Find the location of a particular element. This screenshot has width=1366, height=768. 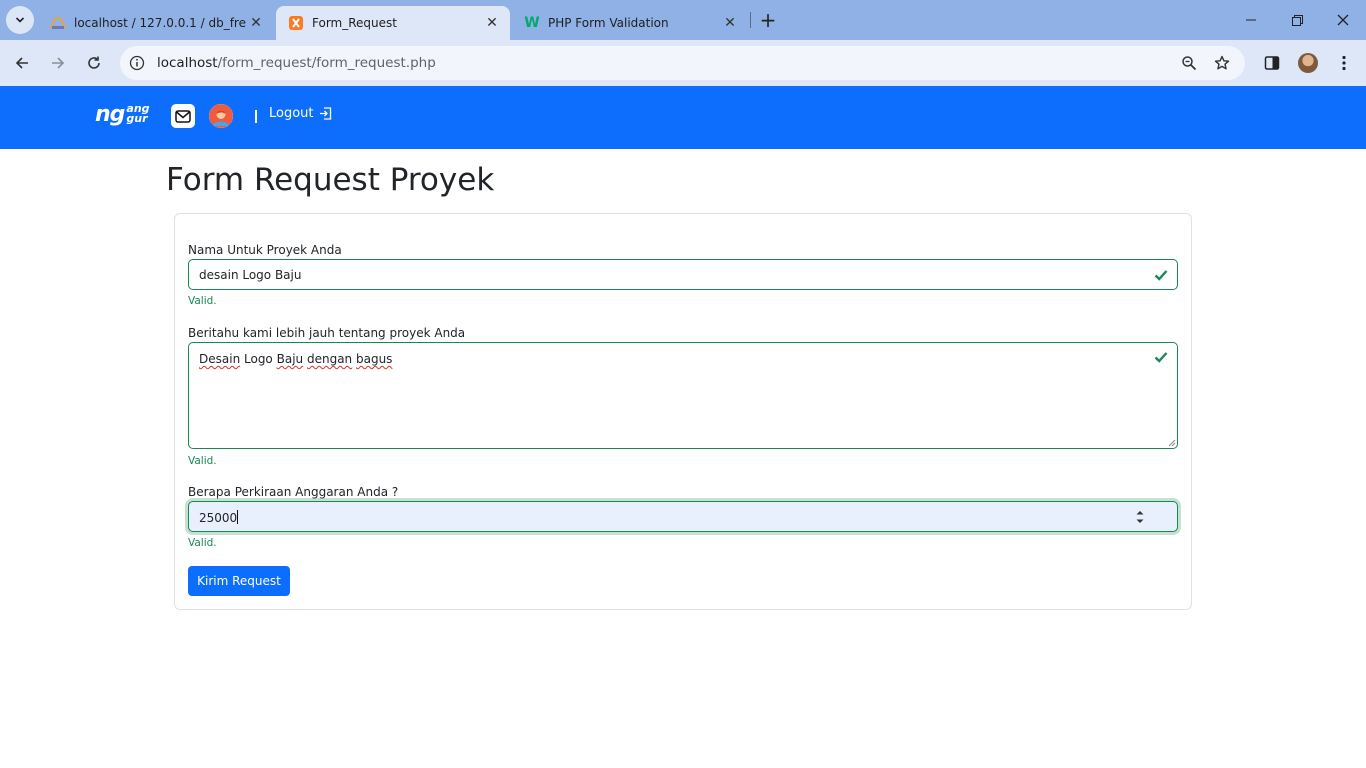

address-bar: localhost/form_request/form_request.php is located at coordinates (682, 63).